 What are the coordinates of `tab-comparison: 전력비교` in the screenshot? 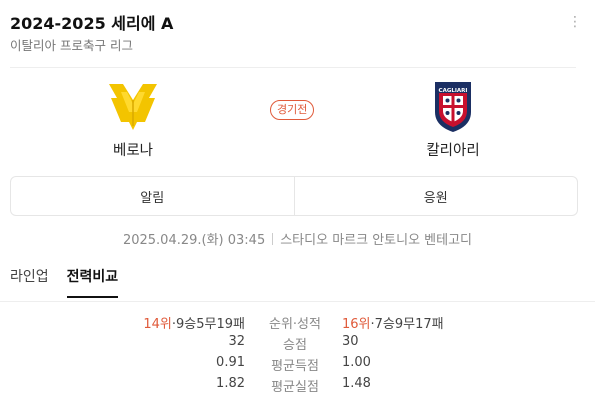 It's located at (92, 282).